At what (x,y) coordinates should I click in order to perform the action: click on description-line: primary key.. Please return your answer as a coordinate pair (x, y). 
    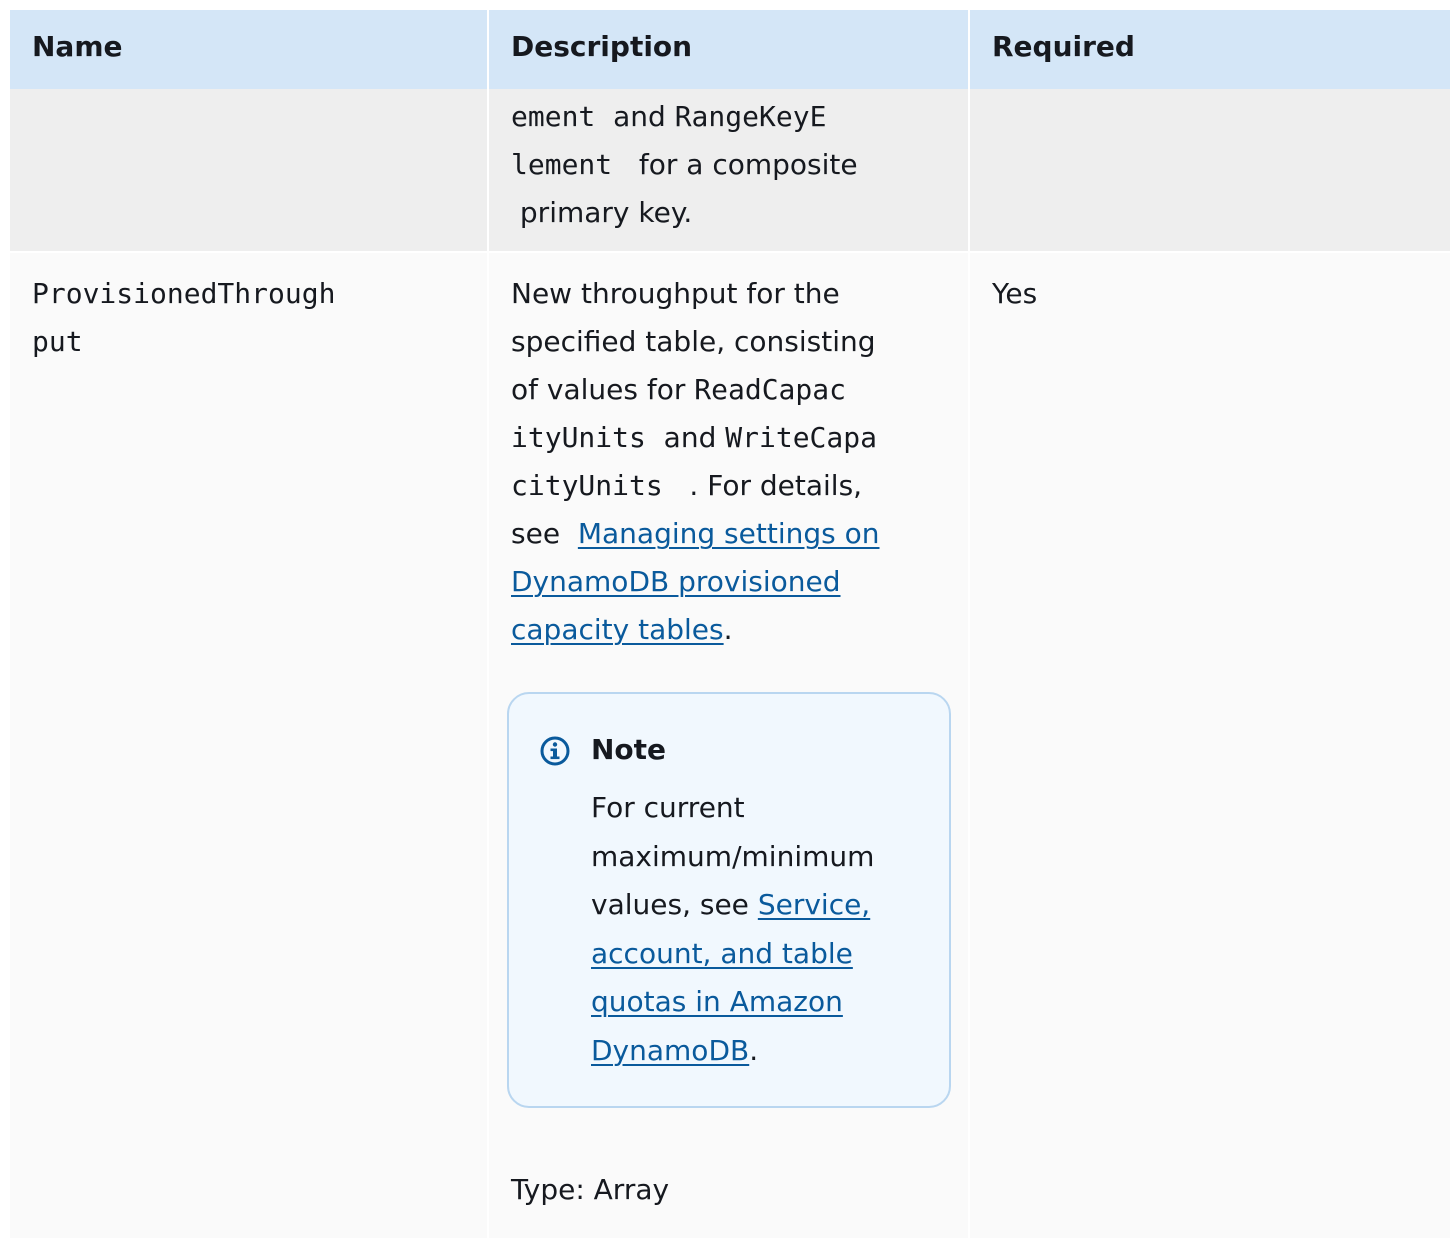
    Looking at the image, I should click on (731, 213).